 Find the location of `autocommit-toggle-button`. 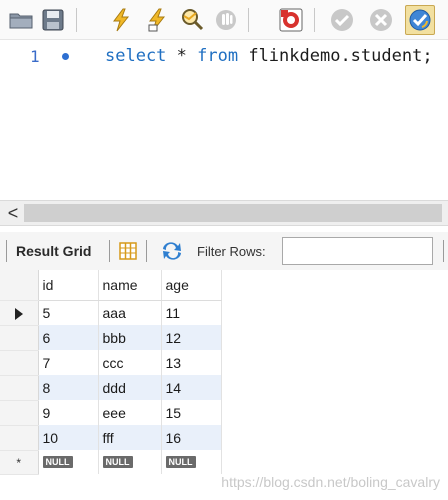

autocommit-toggle-button is located at coordinates (420, 20).